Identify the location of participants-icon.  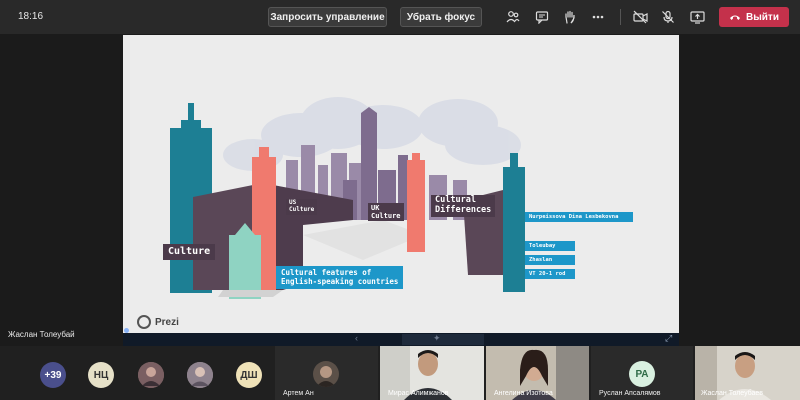
(513, 17).